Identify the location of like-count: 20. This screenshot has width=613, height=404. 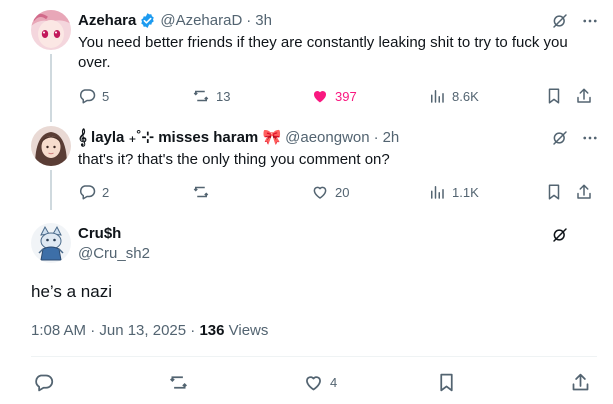
(342, 192).